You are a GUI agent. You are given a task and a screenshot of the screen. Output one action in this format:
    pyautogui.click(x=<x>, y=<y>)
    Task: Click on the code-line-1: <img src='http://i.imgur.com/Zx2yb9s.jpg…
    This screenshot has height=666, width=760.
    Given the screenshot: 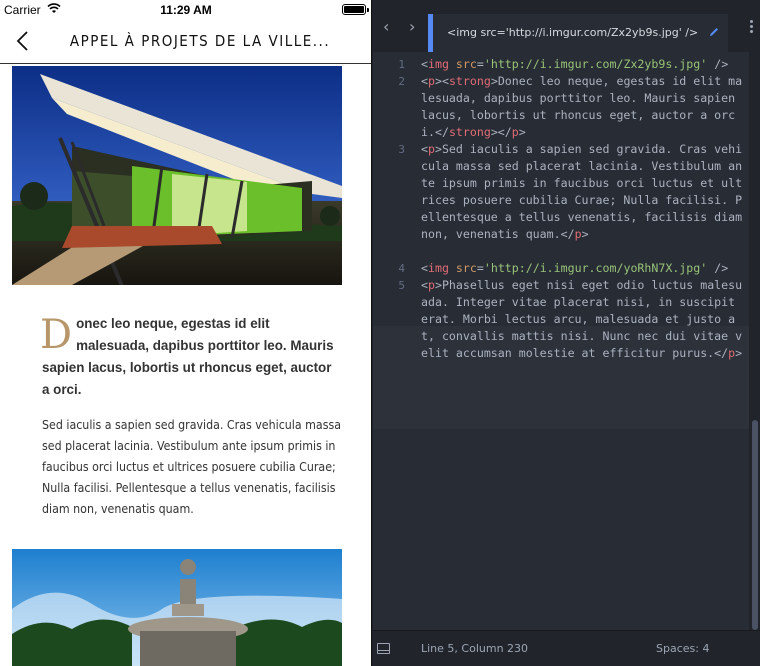 What is the action you would take?
    pyautogui.click(x=575, y=64)
    